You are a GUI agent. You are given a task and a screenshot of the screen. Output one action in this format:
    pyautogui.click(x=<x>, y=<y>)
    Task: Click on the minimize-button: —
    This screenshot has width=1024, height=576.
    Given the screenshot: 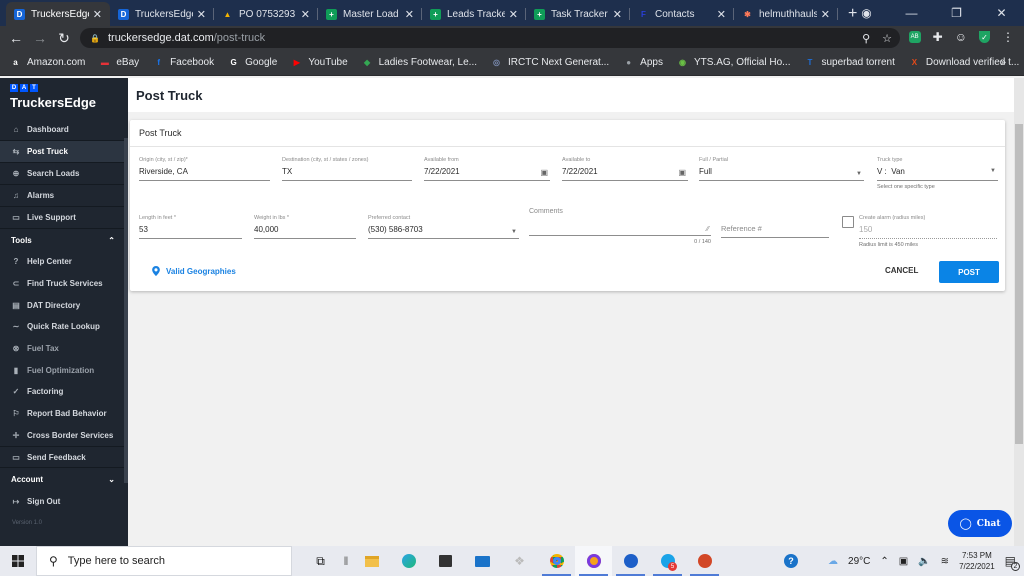 What is the action you would take?
    pyautogui.click(x=911, y=13)
    